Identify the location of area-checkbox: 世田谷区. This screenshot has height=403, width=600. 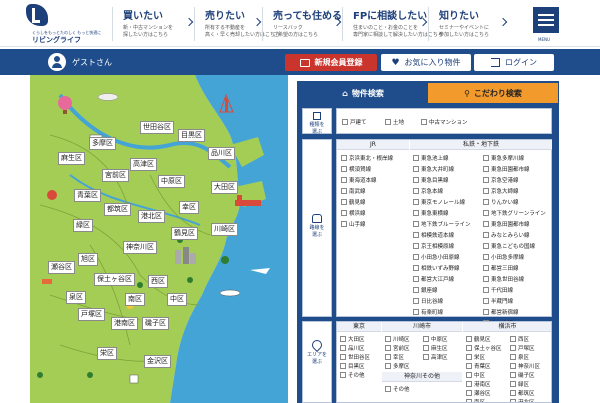
(355, 357).